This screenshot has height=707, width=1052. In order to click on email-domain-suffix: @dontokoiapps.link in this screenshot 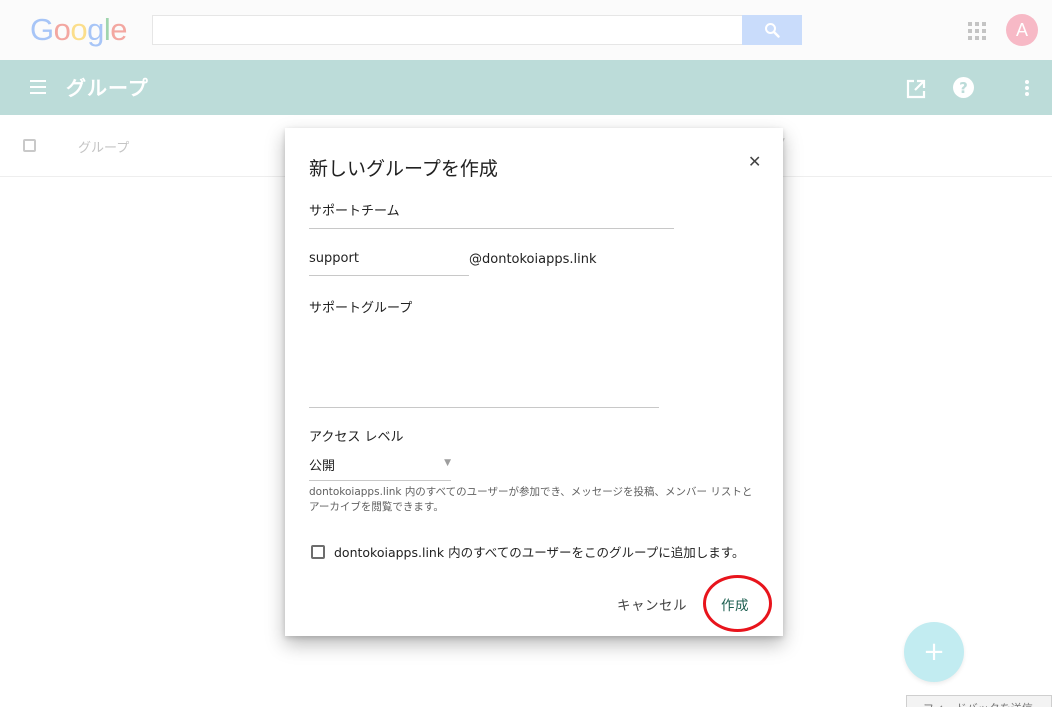, I will do `click(533, 259)`.